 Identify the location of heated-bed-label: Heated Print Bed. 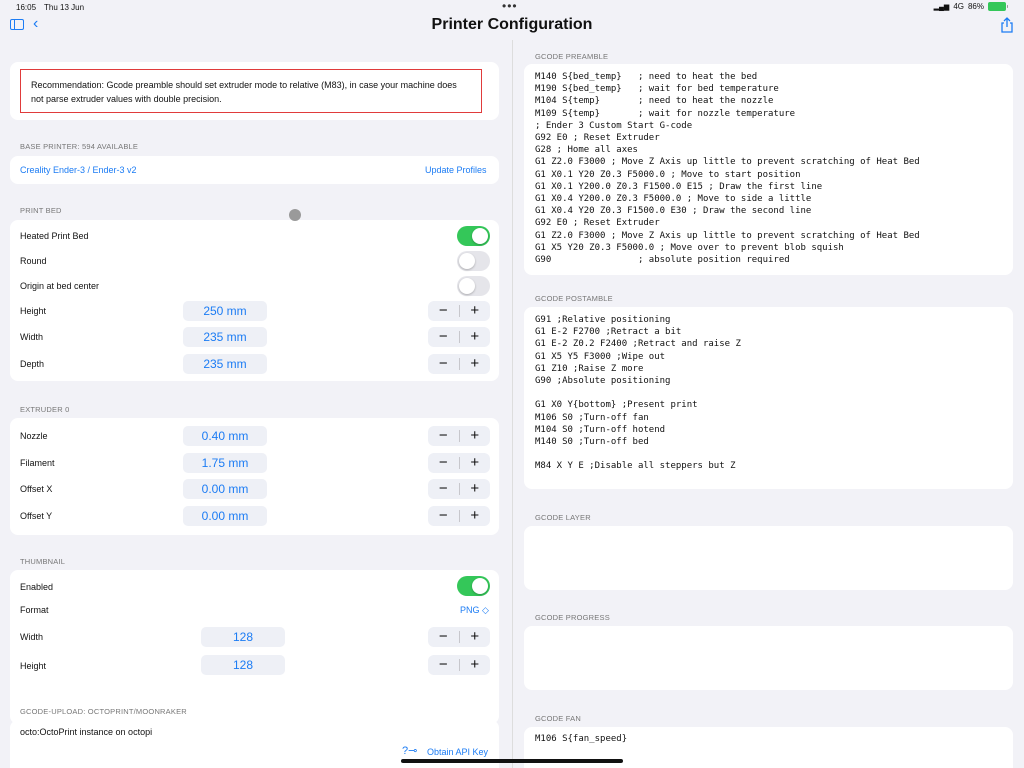
(54, 236).